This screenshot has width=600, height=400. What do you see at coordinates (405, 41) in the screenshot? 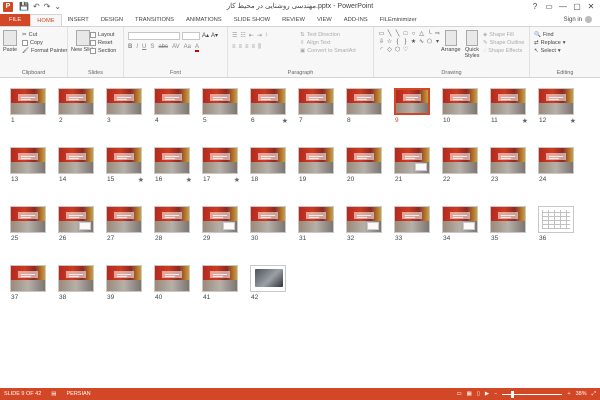
I see `shape-brace-icon: }` at bounding box center [405, 41].